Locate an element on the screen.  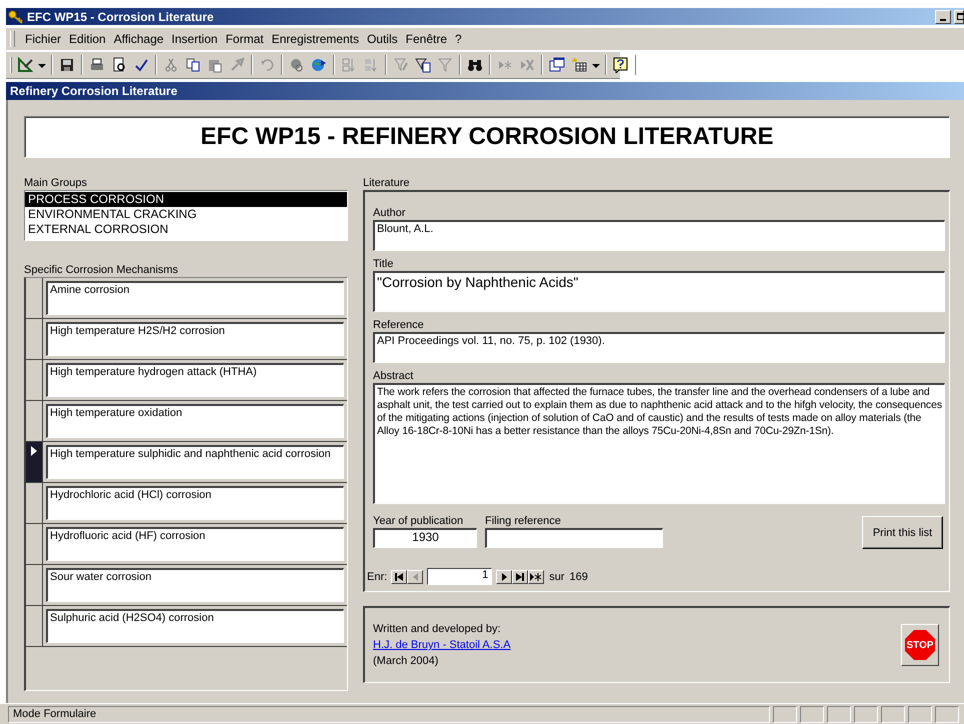
author-link: H.J. de Bruyn - Statoil A.S.A is located at coordinates (442, 645).